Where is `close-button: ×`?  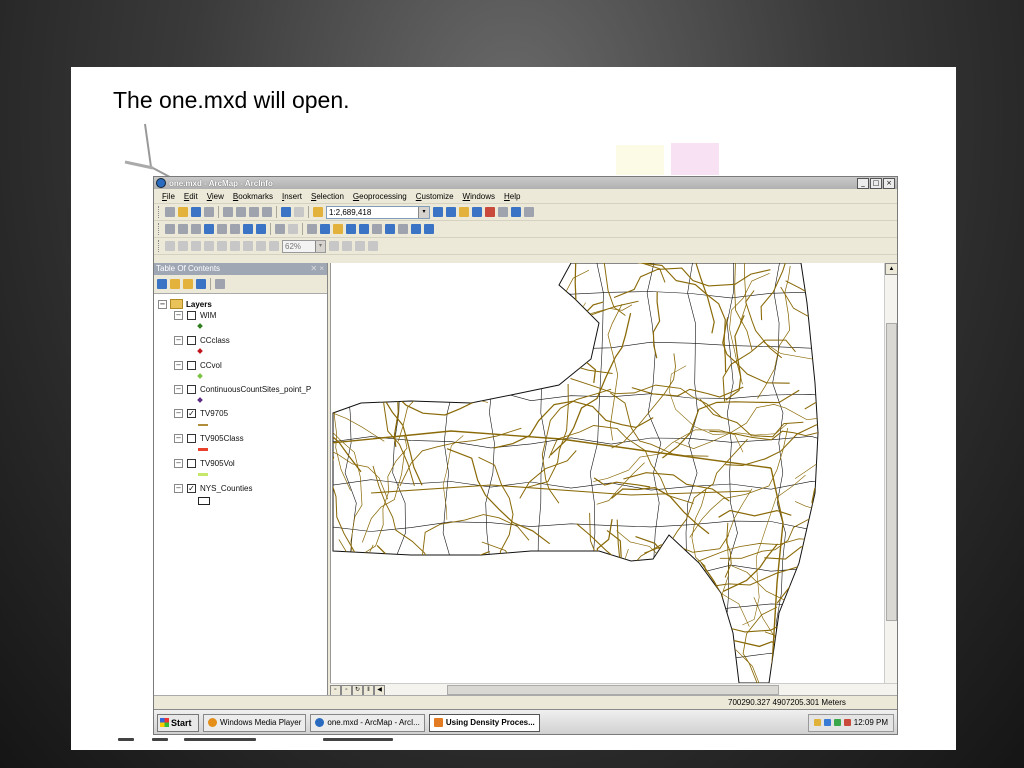 close-button: × is located at coordinates (889, 183).